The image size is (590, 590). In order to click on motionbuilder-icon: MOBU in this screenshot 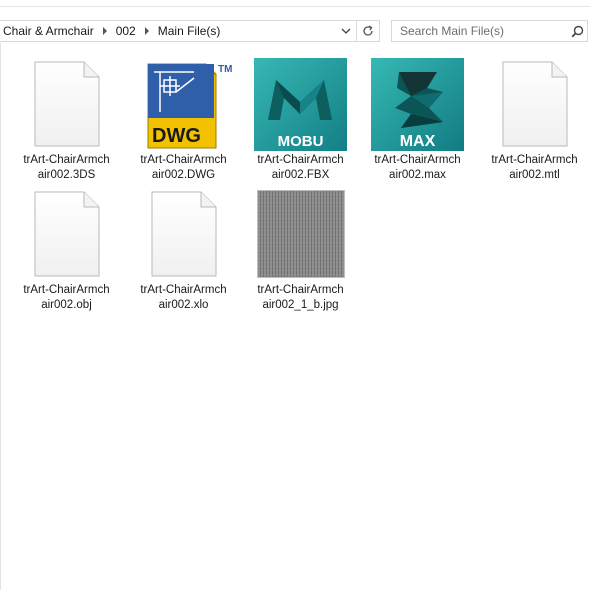, I will do `click(300, 104)`.